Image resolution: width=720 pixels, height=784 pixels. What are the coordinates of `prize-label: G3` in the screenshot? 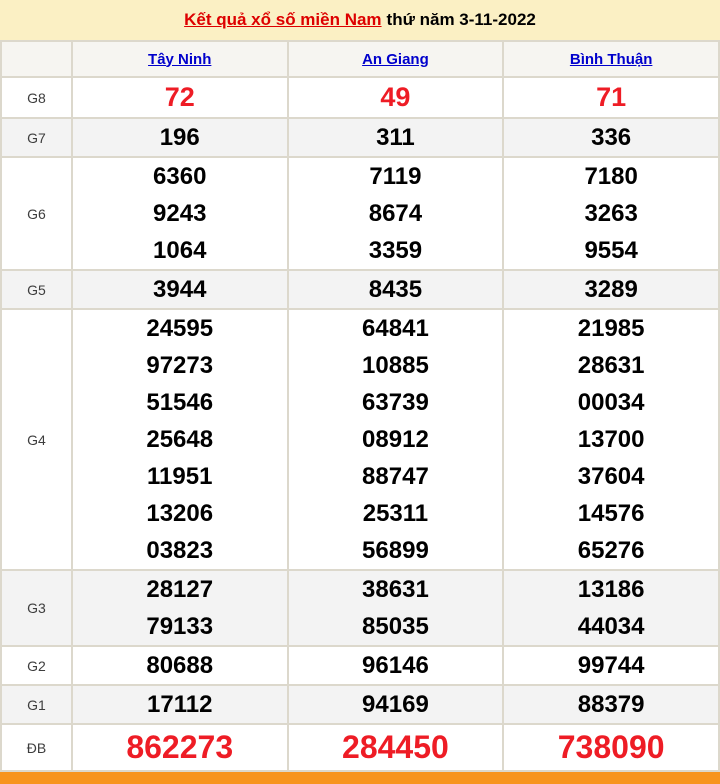 It's located at (36, 608).